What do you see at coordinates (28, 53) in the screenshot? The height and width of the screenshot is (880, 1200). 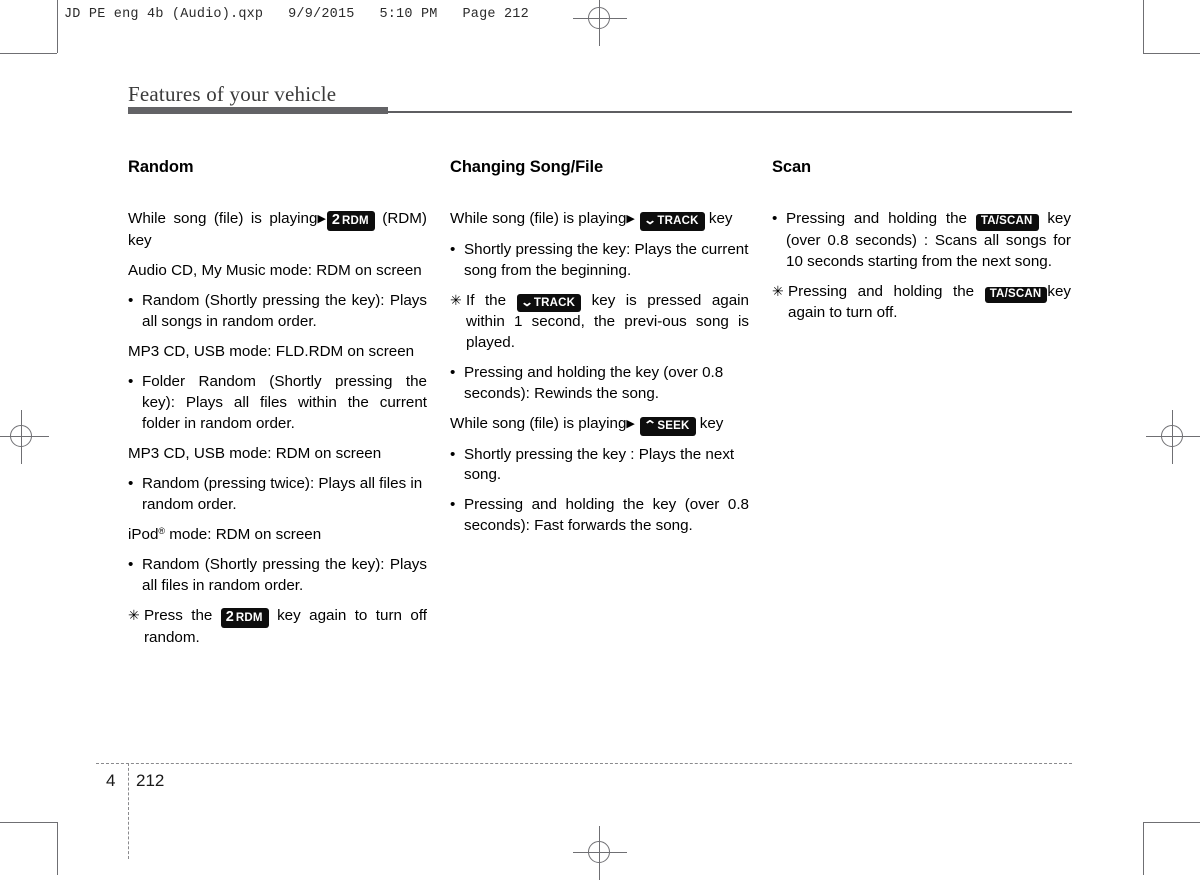 I see `crop-mark-top-left-horizontal` at bounding box center [28, 53].